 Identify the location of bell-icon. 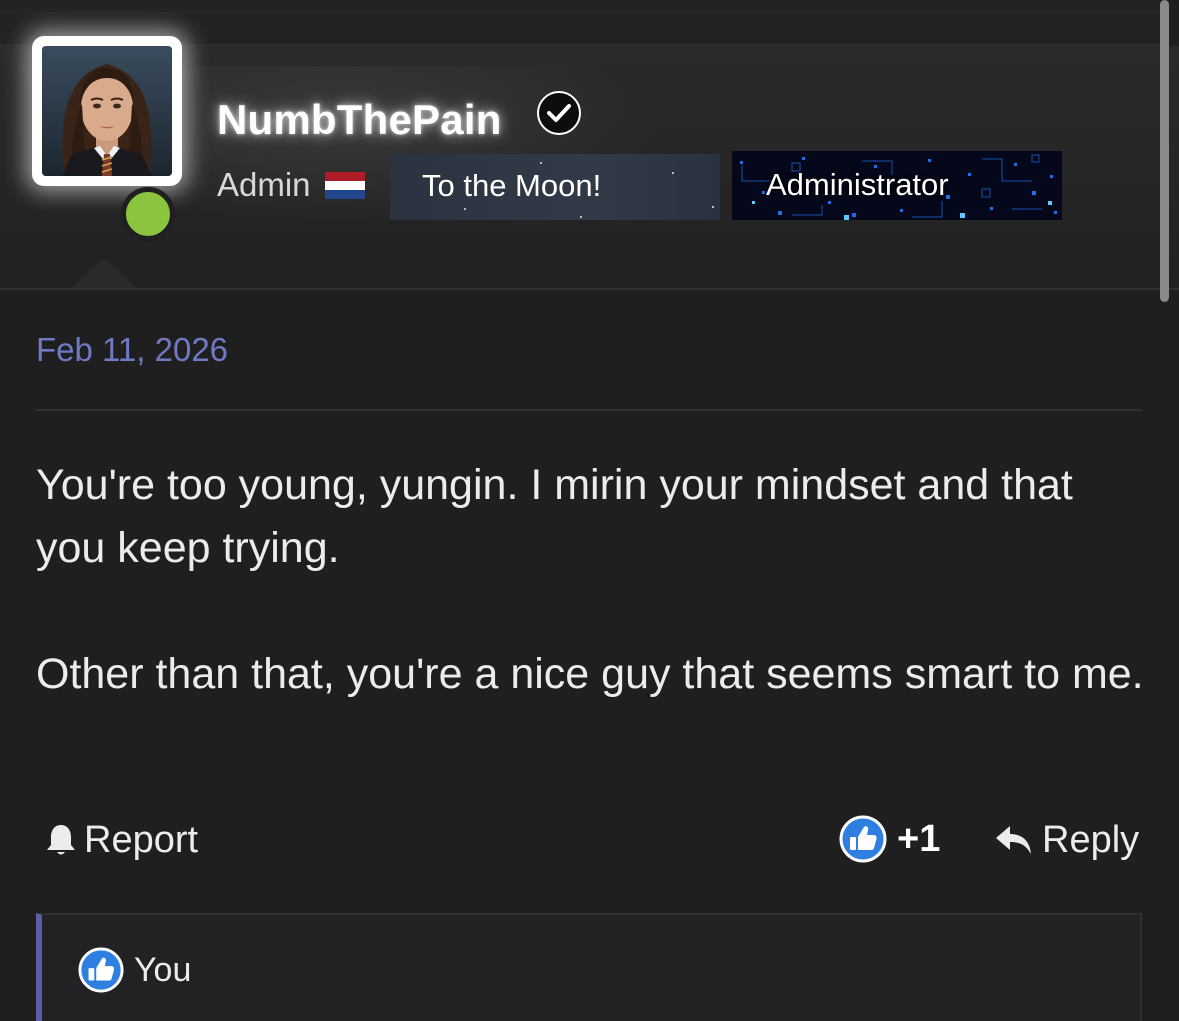
(61, 840).